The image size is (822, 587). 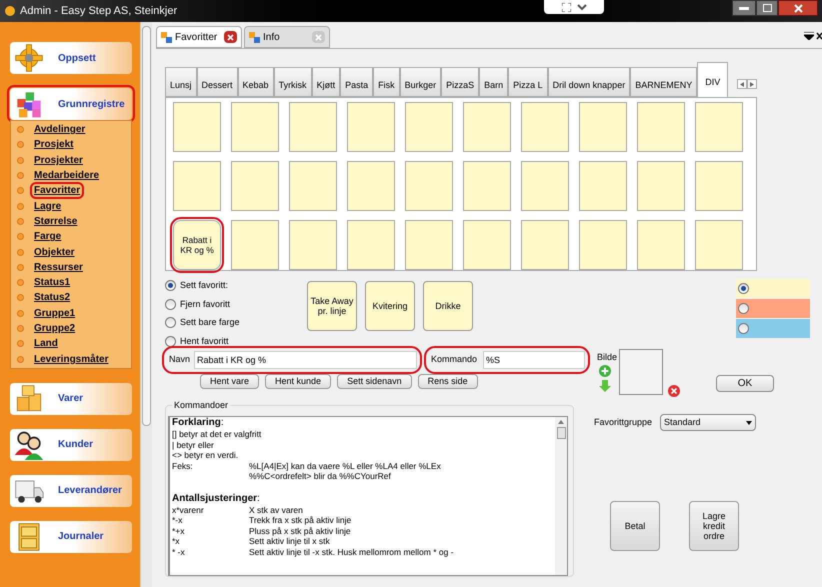 I want to click on favorite-tile: Rabatt i KR og %, so click(x=197, y=245).